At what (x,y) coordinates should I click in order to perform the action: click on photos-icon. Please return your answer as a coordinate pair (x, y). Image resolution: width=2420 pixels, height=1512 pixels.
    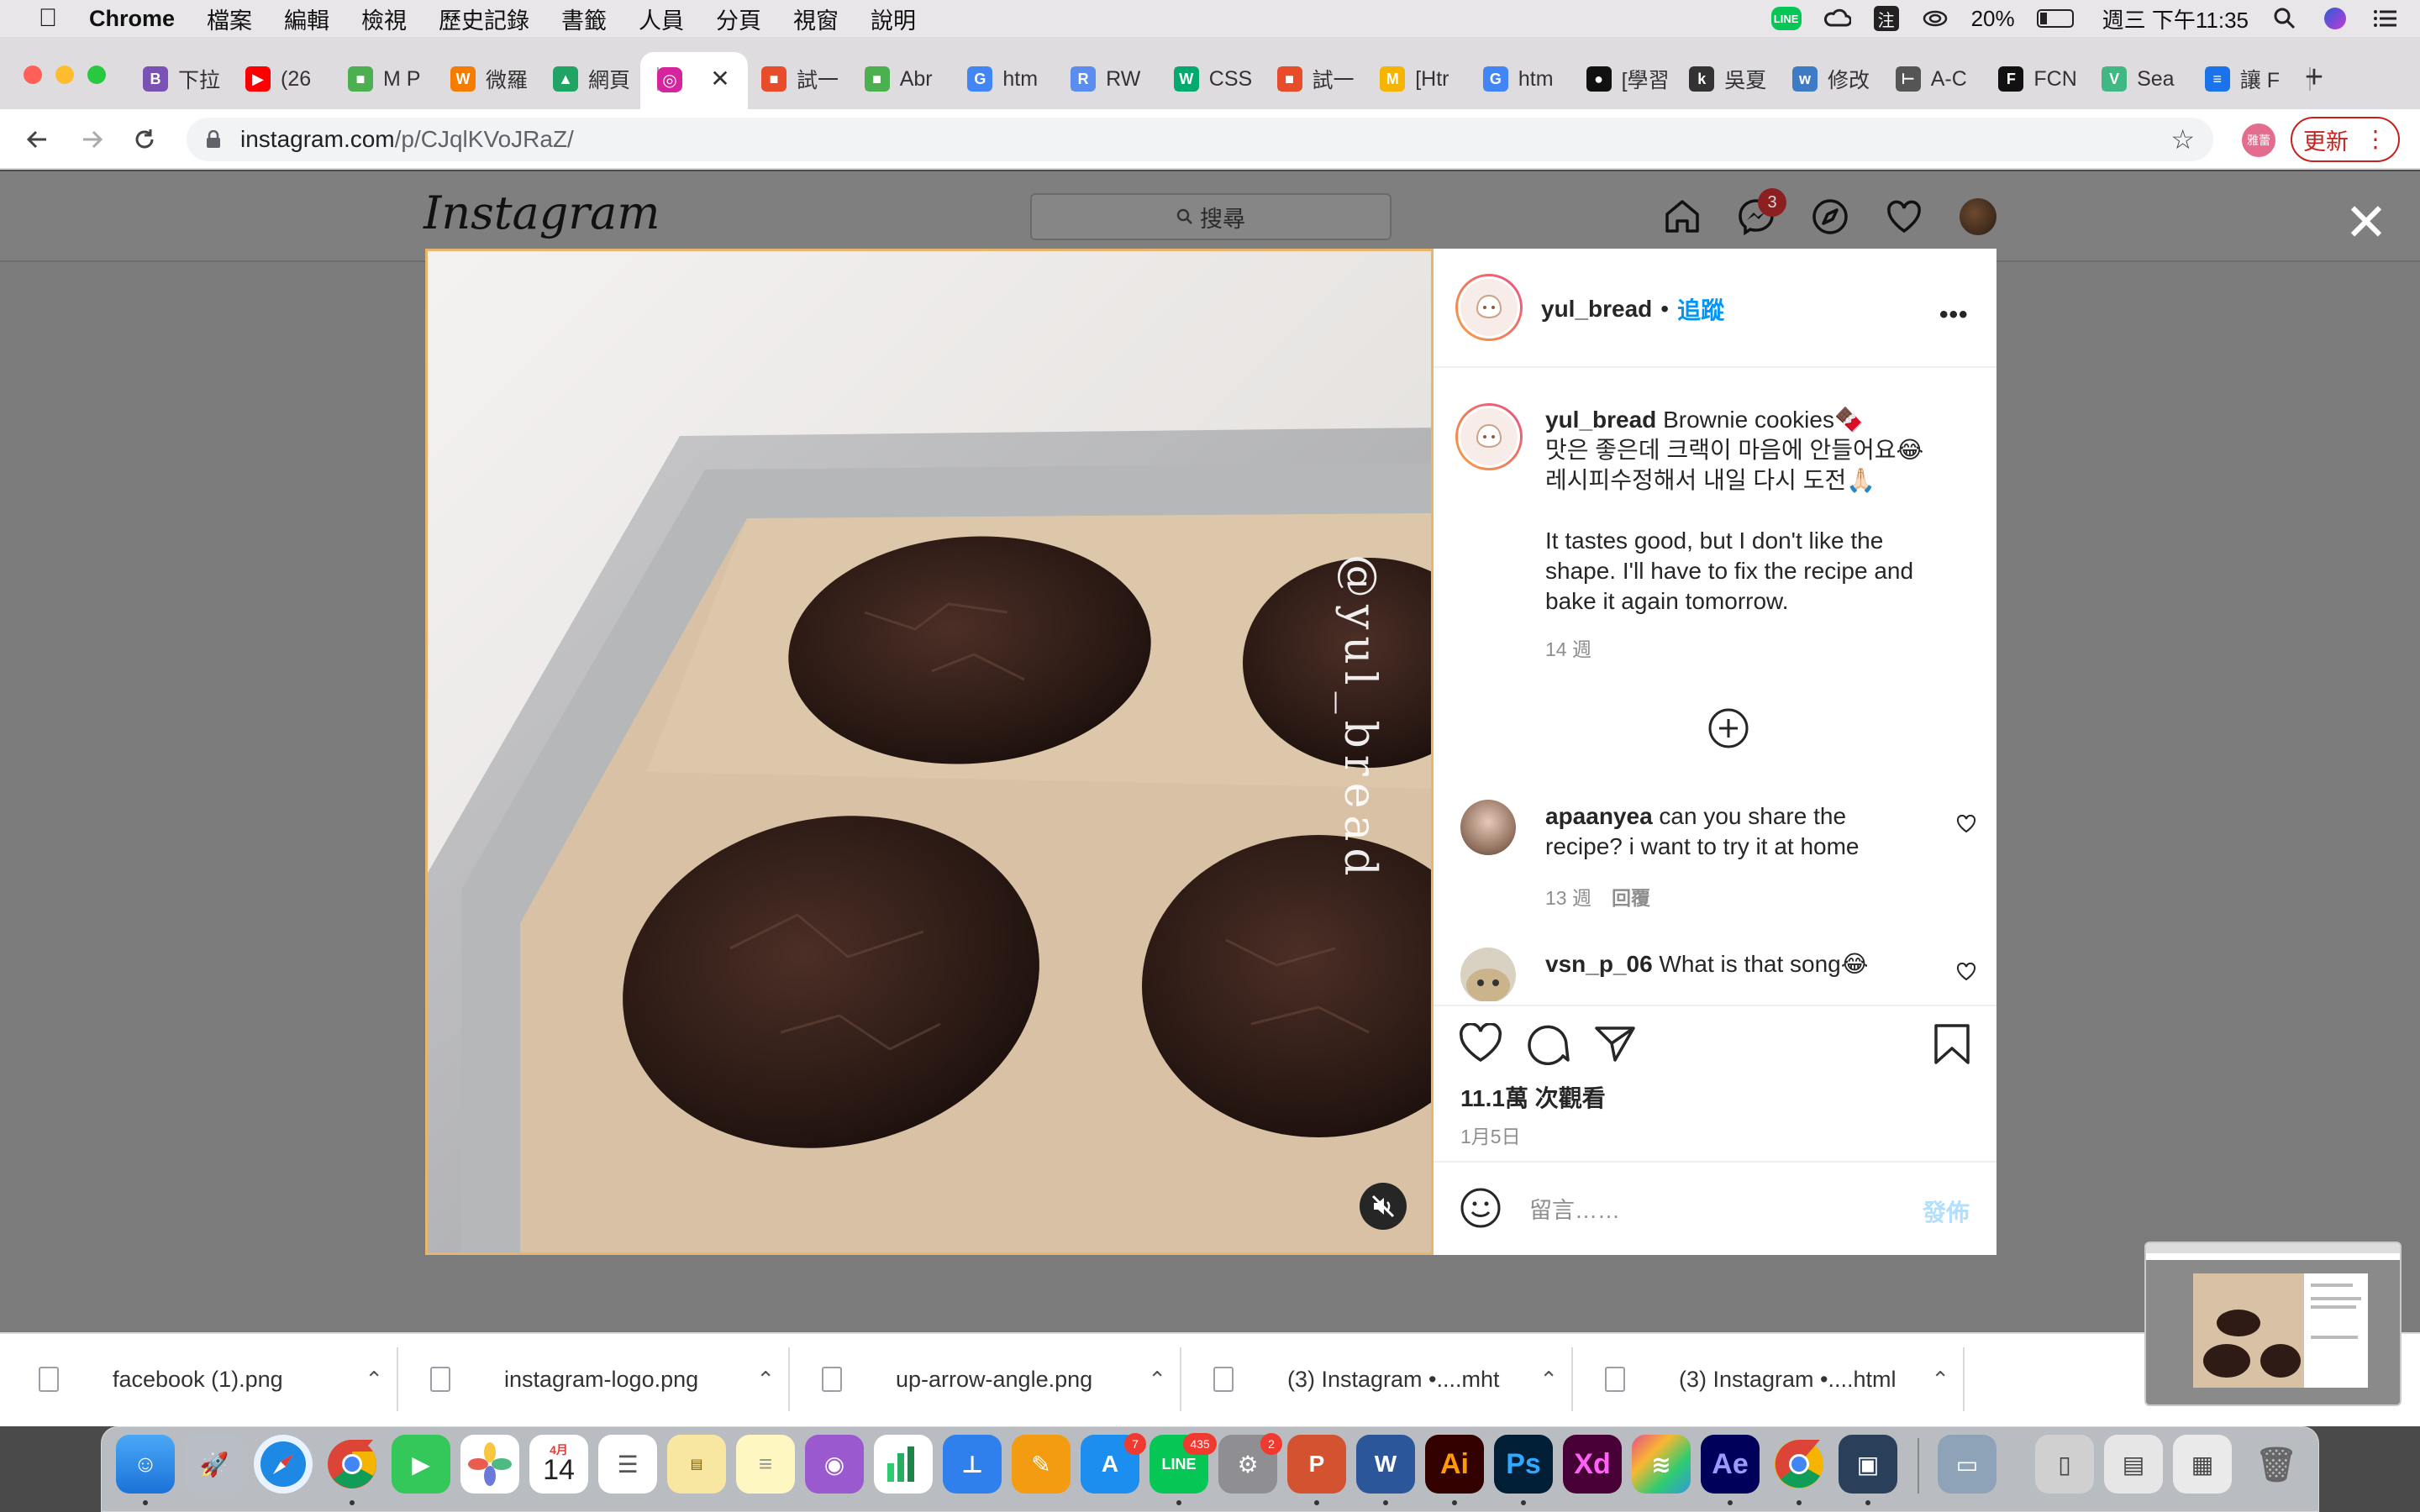
    Looking at the image, I should click on (490, 1464).